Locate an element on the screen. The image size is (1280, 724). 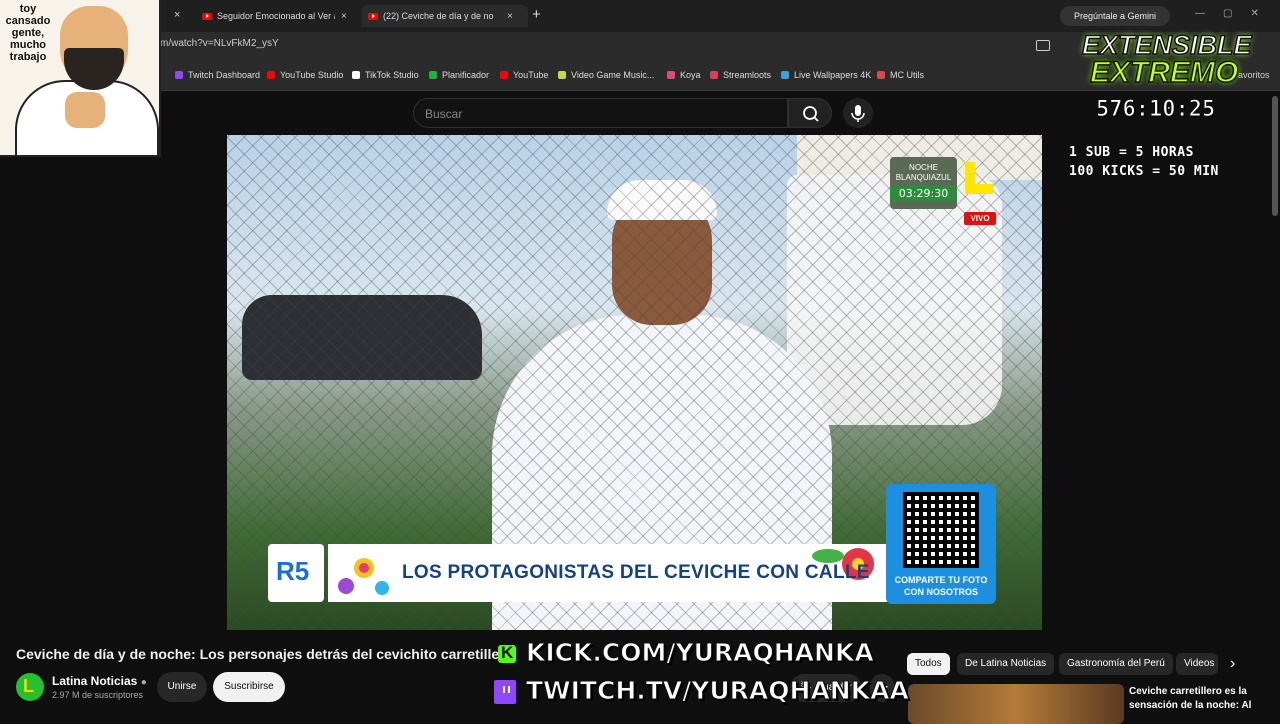
related-video-thumbnail is located at coordinates (1016, 704).